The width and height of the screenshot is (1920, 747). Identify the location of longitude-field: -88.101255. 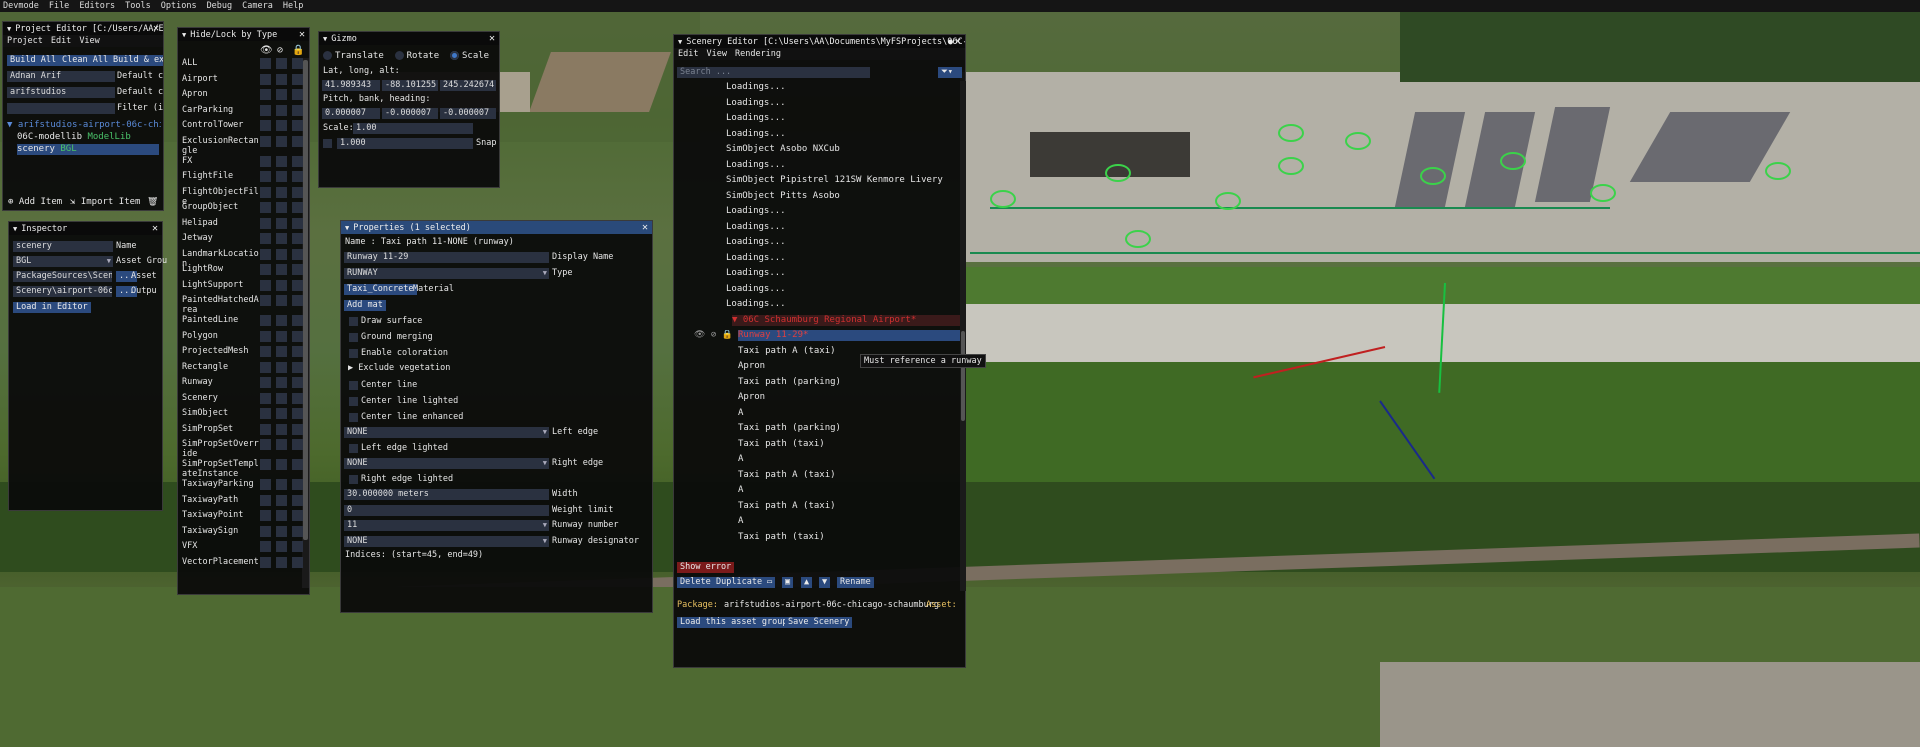
(410, 85).